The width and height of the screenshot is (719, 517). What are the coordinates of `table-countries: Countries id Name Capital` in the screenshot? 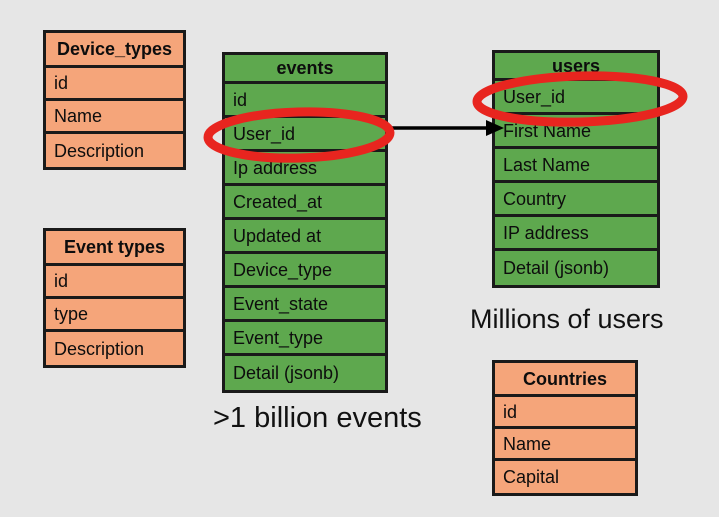 It's located at (565, 428).